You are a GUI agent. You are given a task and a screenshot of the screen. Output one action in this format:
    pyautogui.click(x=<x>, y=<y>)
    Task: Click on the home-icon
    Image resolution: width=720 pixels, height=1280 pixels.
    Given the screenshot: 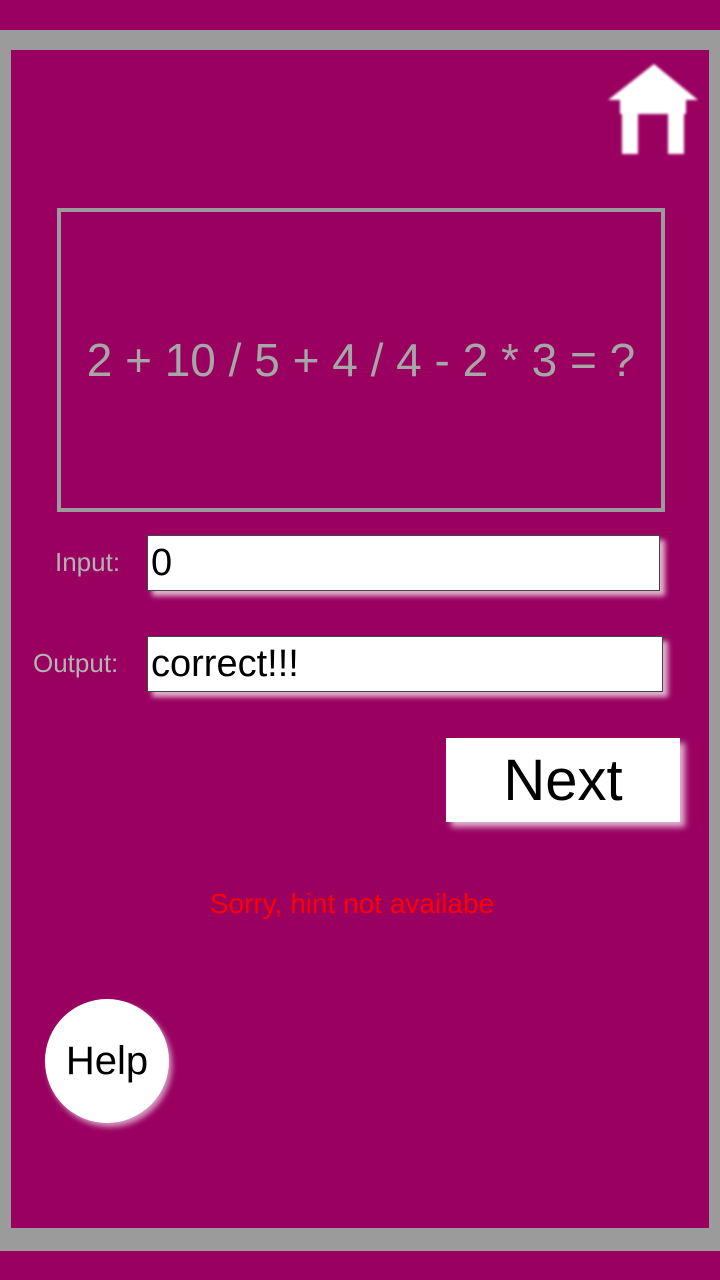 What is the action you would take?
    pyautogui.click(x=653, y=109)
    